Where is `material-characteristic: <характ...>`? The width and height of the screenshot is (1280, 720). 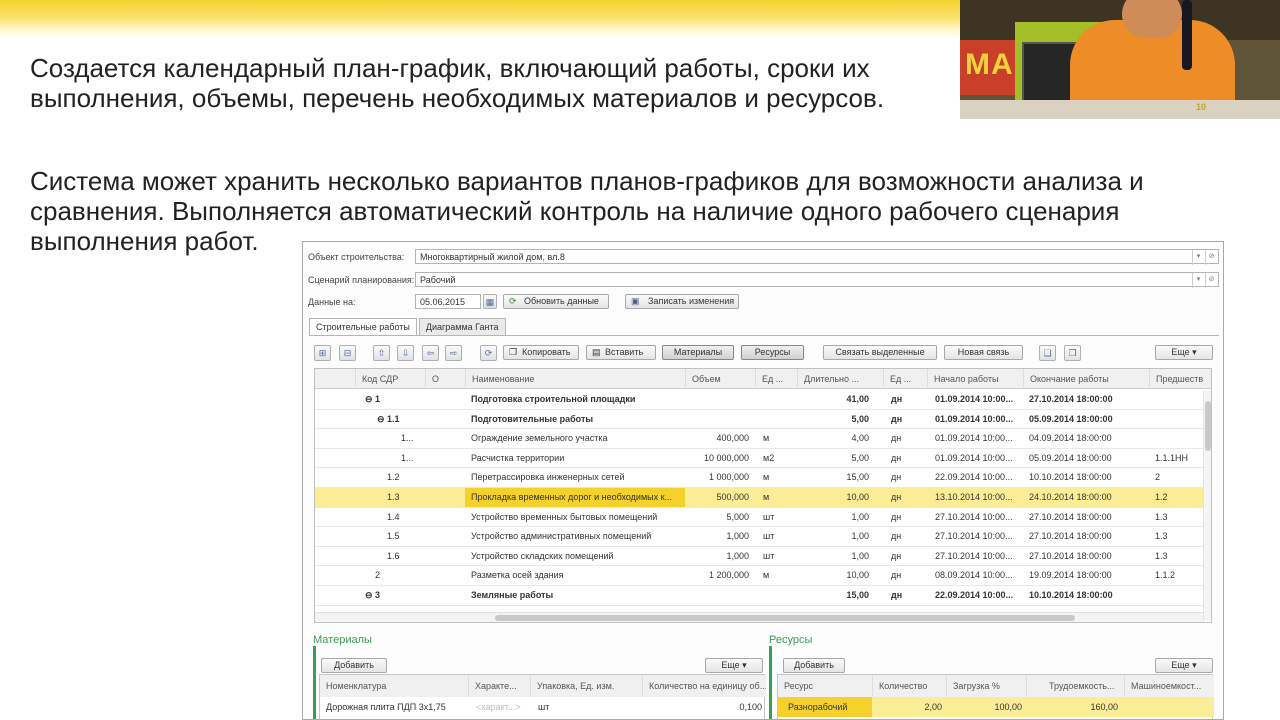 material-characteristic: <характ...> is located at coordinates (503, 707).